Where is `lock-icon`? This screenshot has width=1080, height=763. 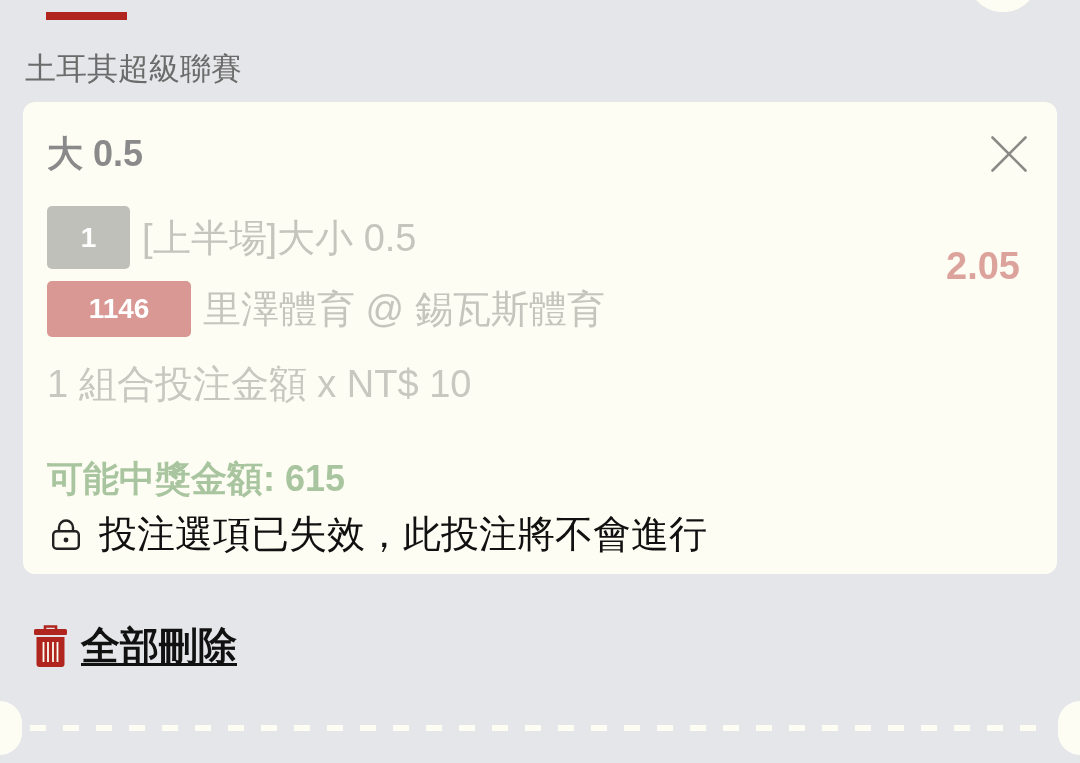
lock-icon is located at coordinates (66, 534).